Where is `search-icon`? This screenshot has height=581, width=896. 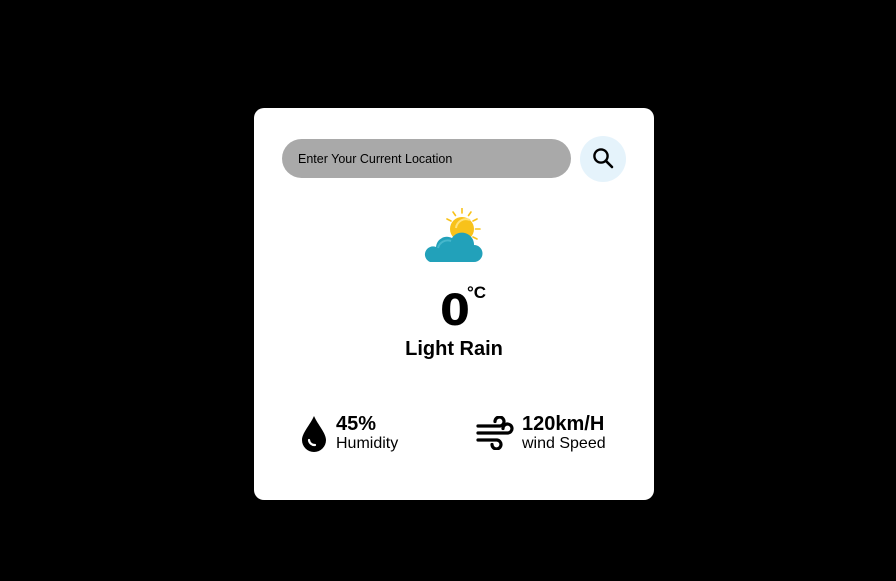
search-icon is located at coordinates (603, 159).